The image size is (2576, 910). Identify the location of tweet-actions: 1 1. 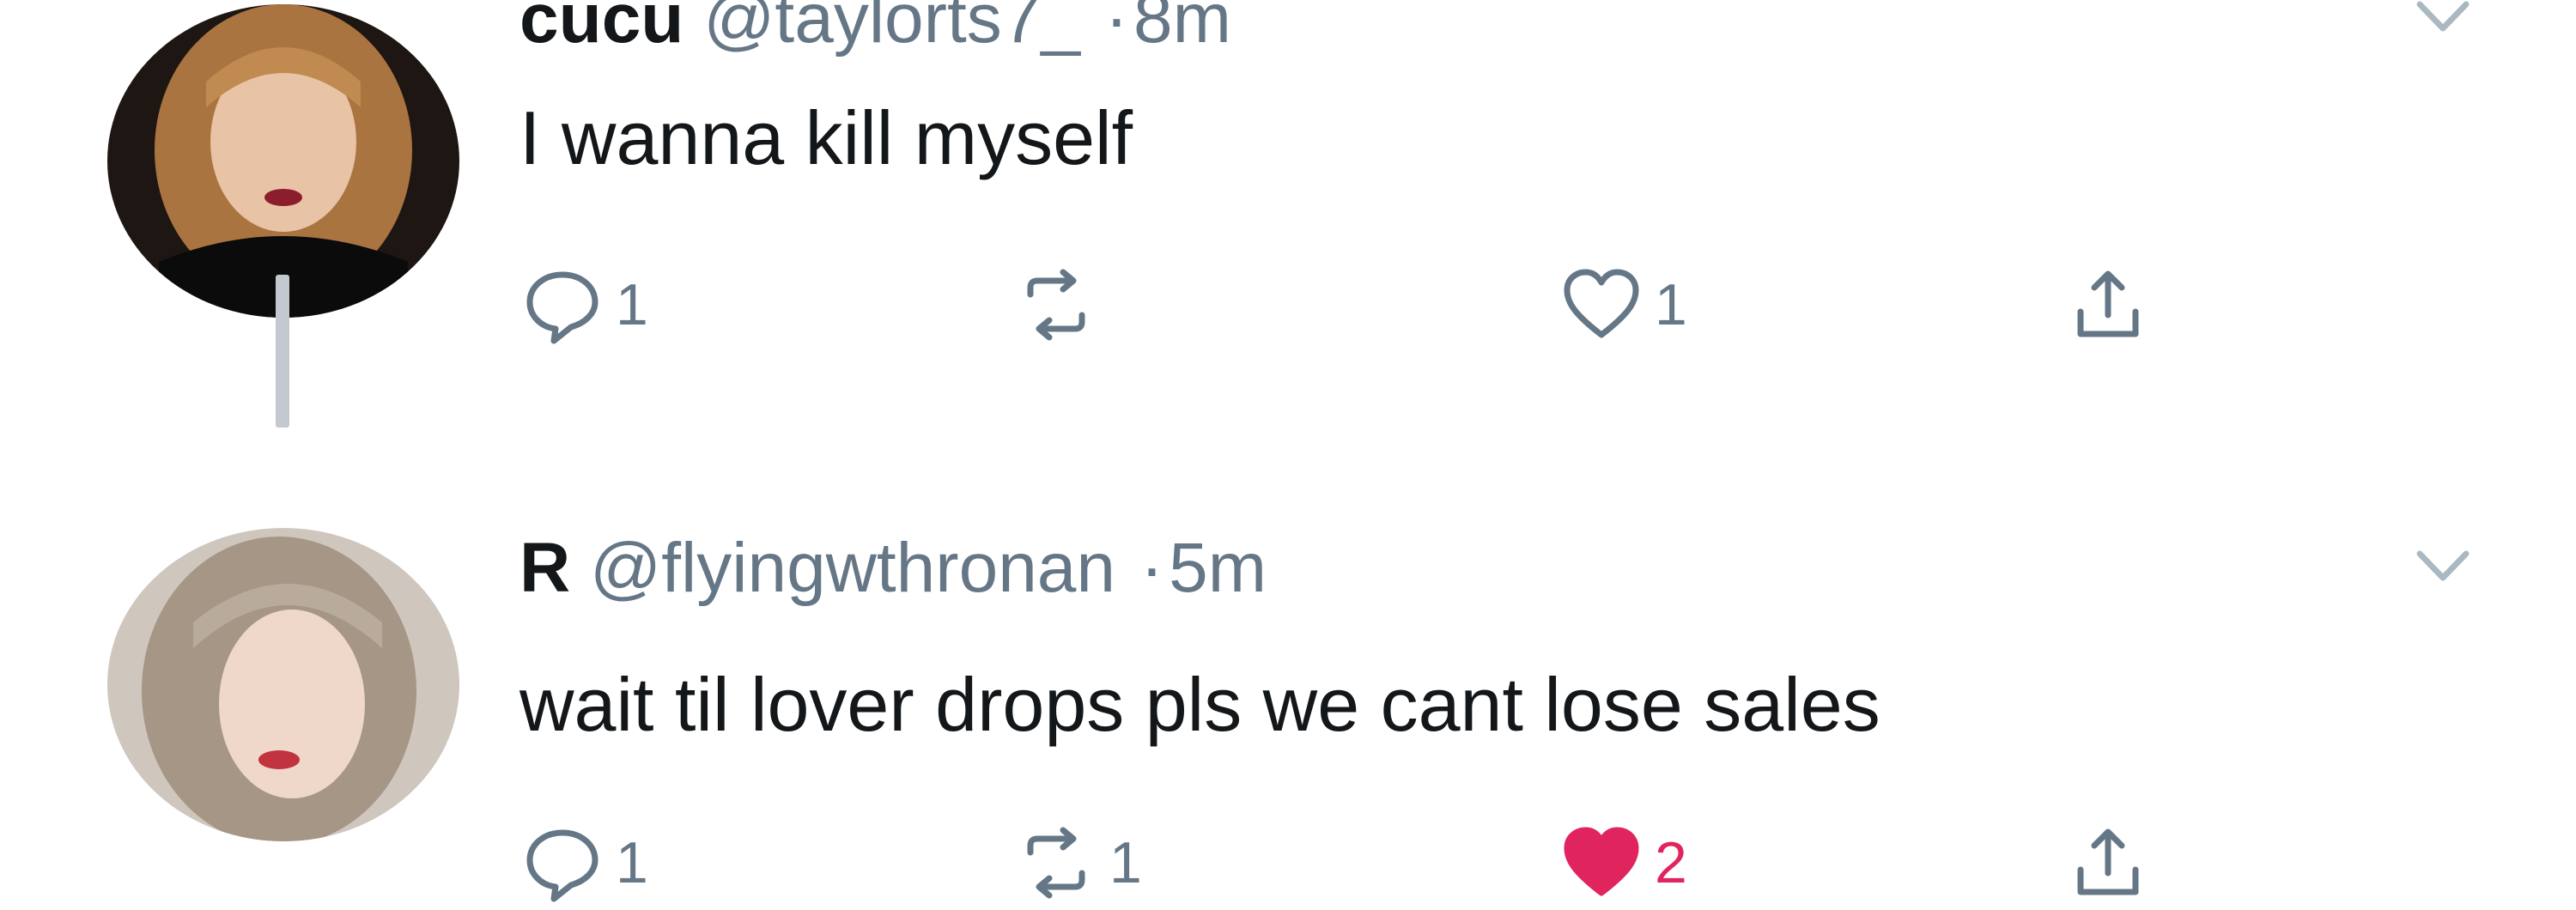
(1547, 305).